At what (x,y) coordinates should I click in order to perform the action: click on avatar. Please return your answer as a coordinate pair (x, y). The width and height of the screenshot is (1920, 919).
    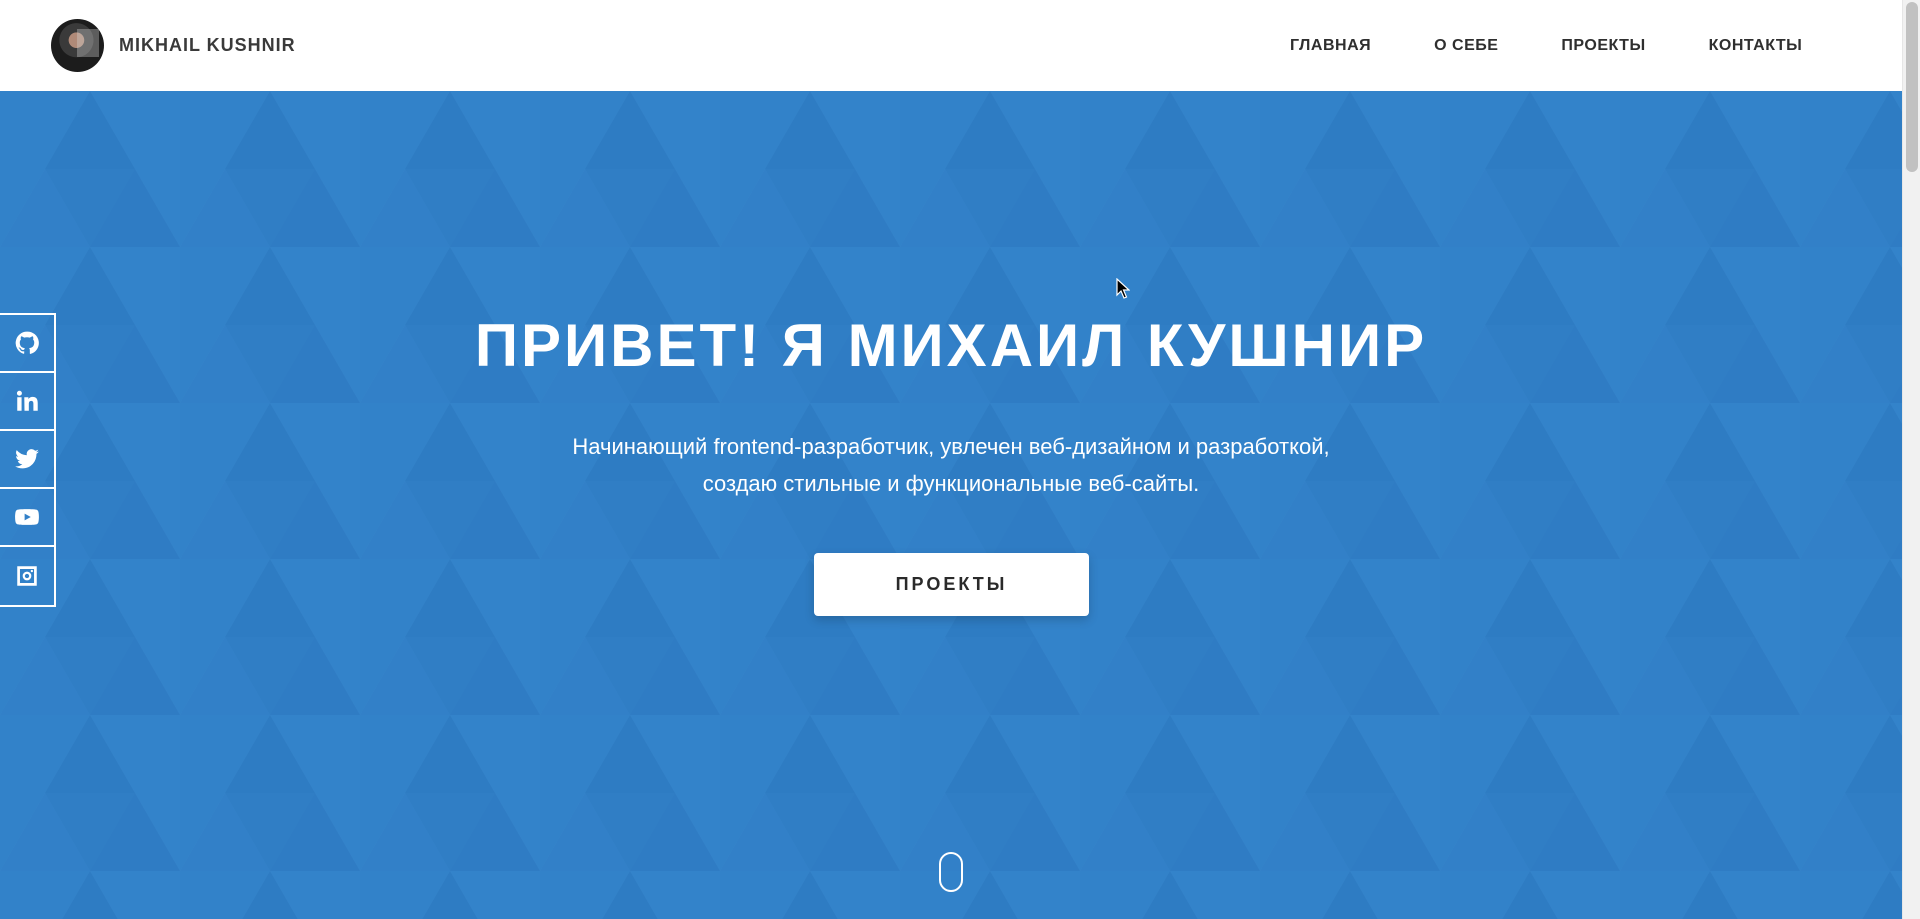
    Looking at the image, I should click on (77, 45).